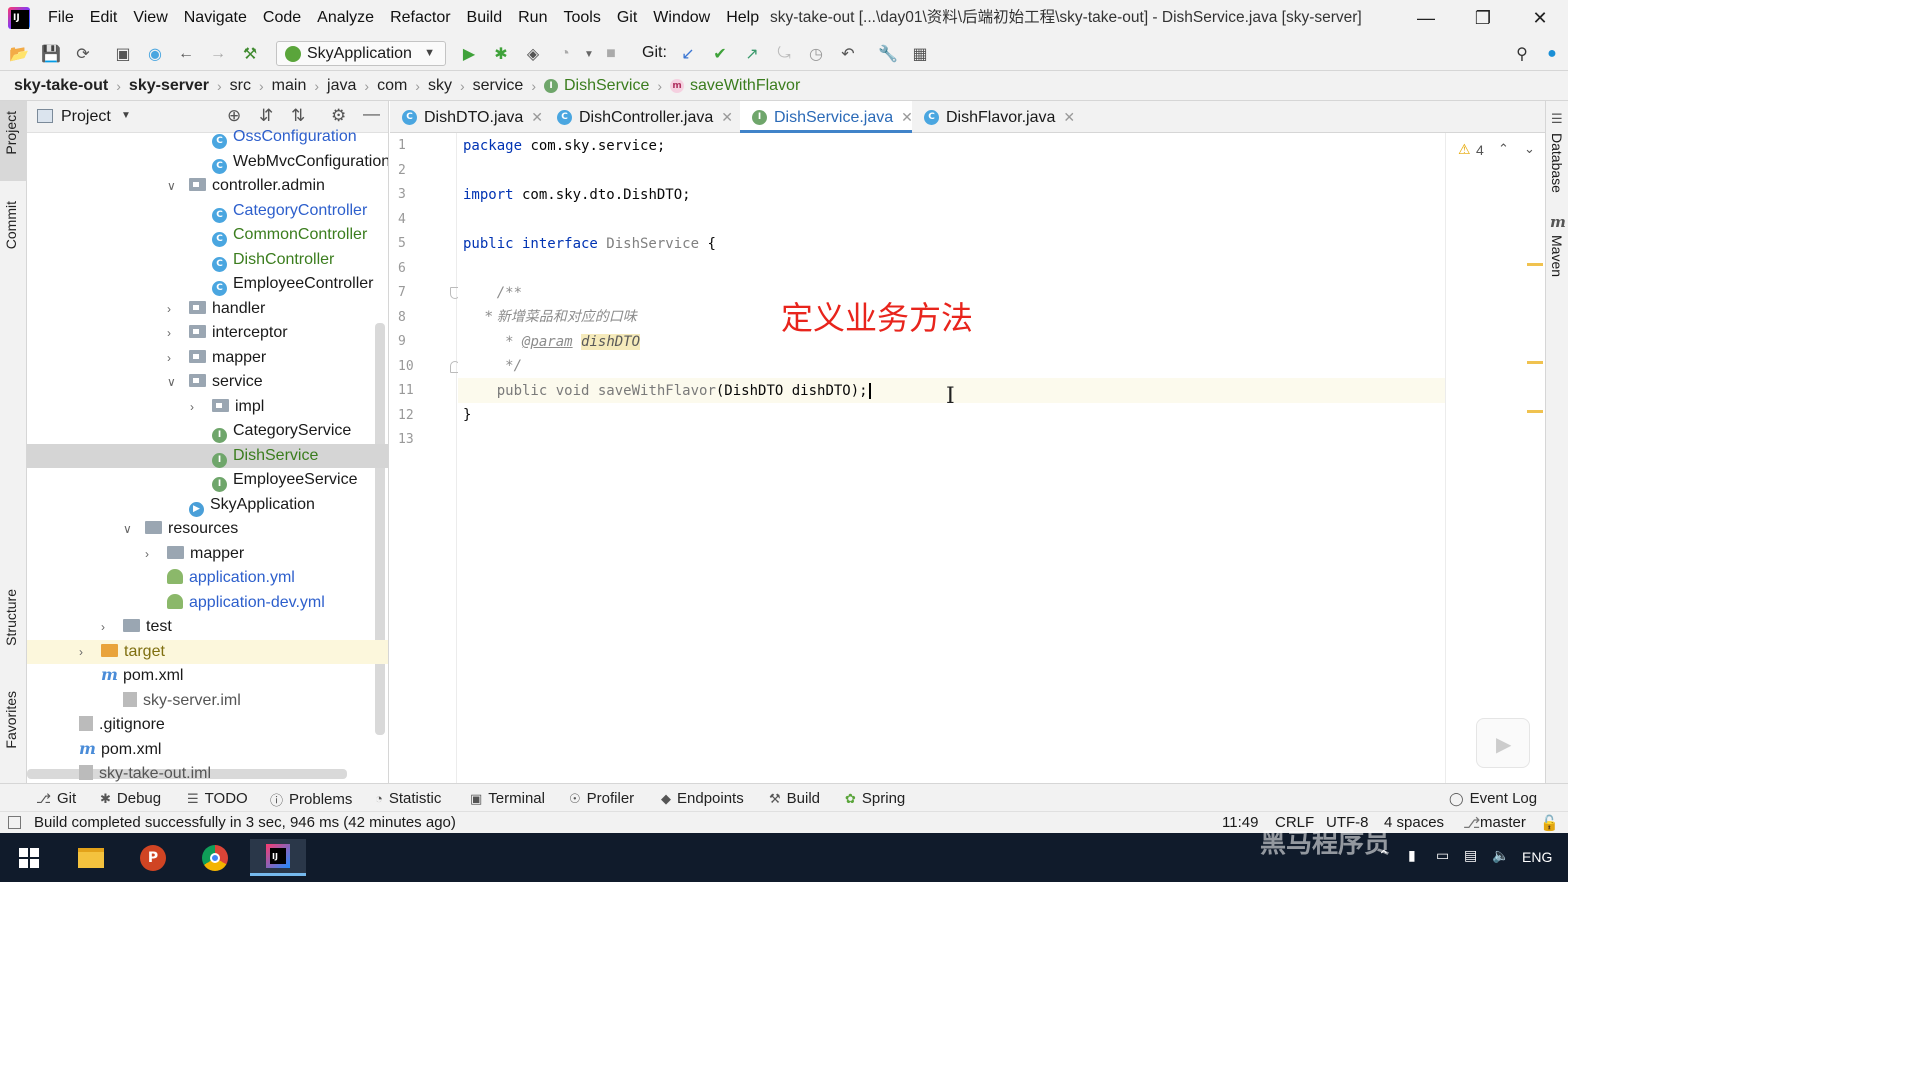 The width and height of the screenshot is (1920, 1080). What do you see at coordinates (123, 54) in the screenshot?
I see `folder-icon: ▣` at bounding box center [123, 54].